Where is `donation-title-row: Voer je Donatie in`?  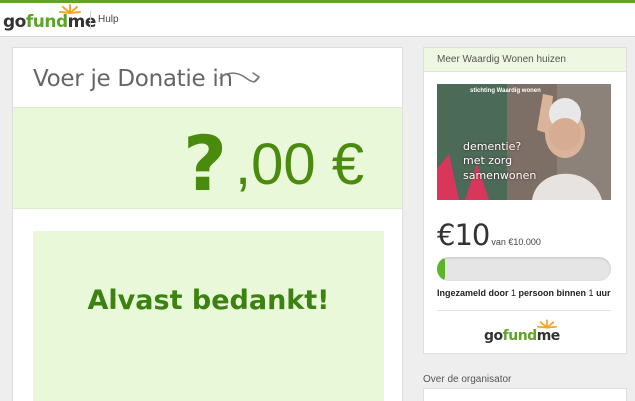 donation-title-row: Voer je Donatie in is located at coordinates (207, 77).